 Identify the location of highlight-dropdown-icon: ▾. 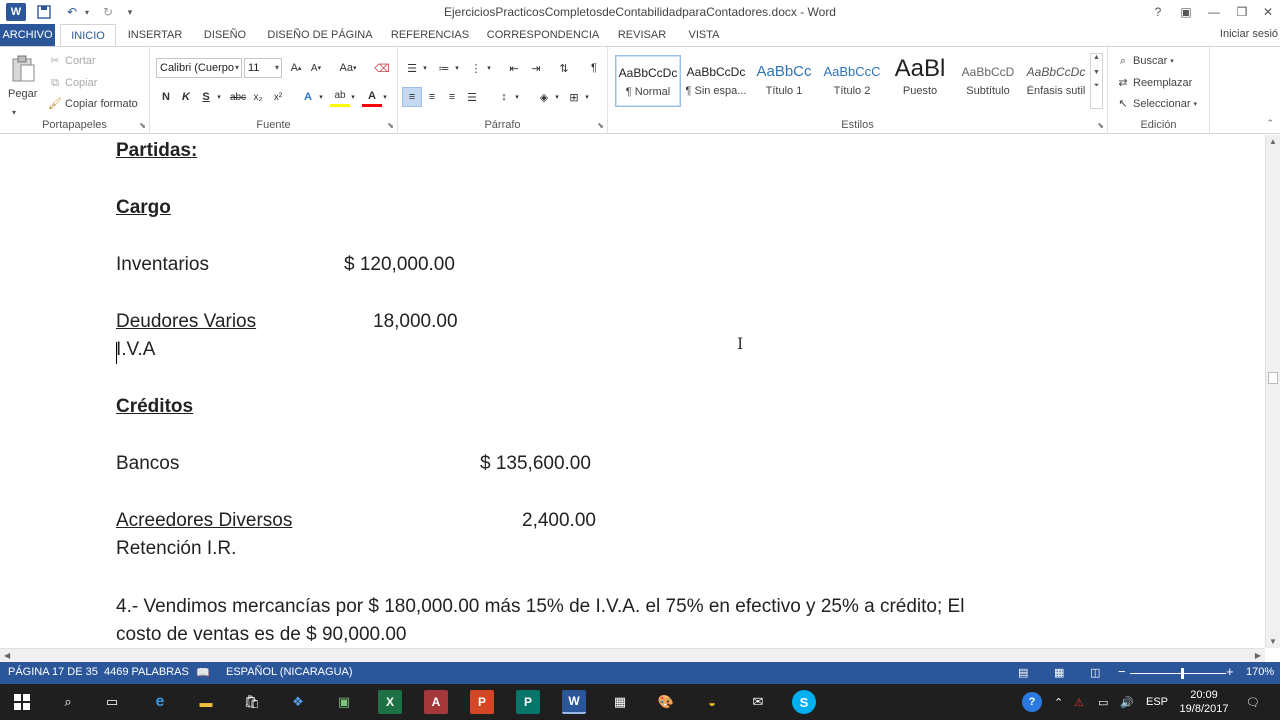
(353, 97).